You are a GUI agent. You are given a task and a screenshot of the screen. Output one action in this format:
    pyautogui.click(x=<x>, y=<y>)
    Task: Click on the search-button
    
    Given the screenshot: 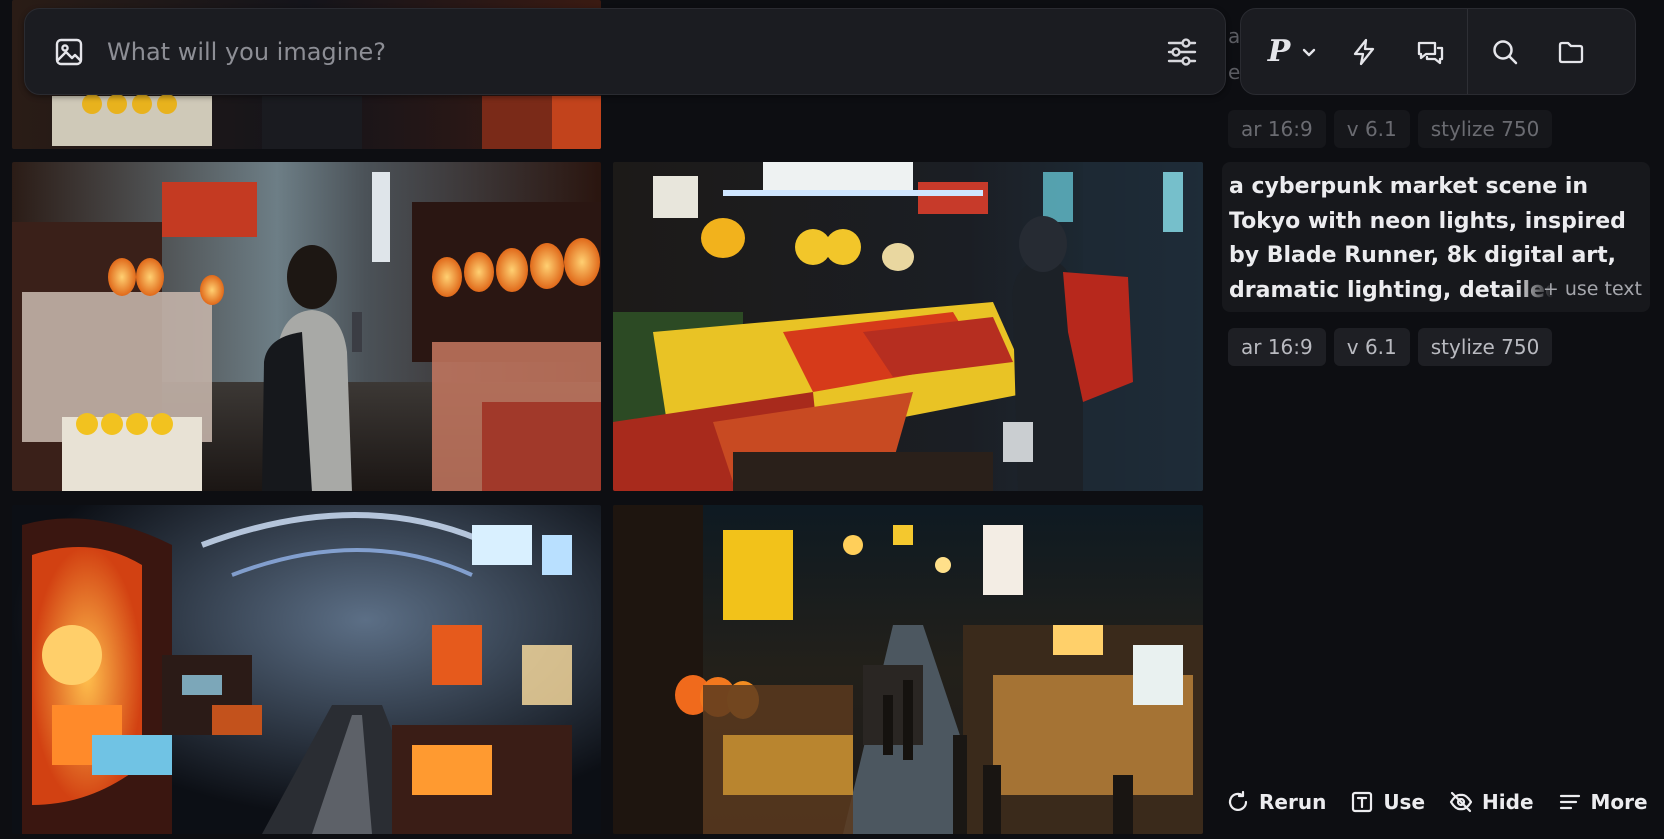 What is the action you would take?
    pyautogui.click(x=1505, y=51)
    